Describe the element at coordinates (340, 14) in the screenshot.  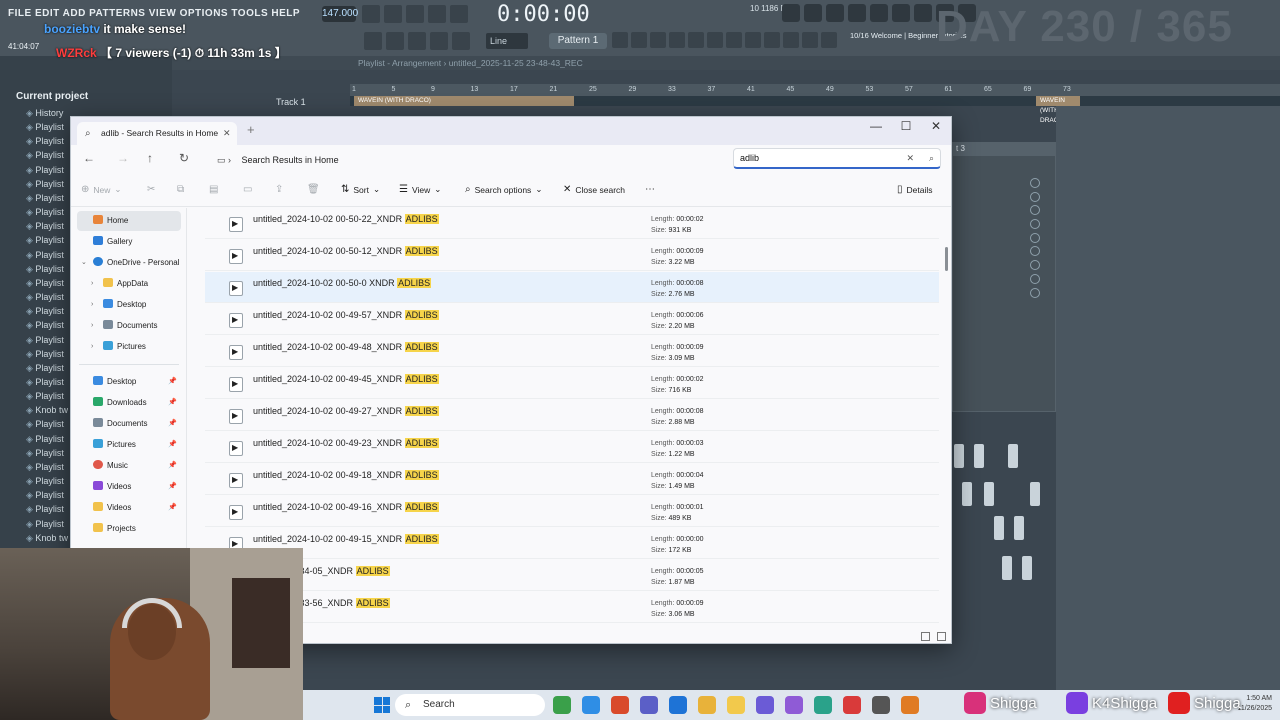
I see `tempo-display: 147.000` at that location.